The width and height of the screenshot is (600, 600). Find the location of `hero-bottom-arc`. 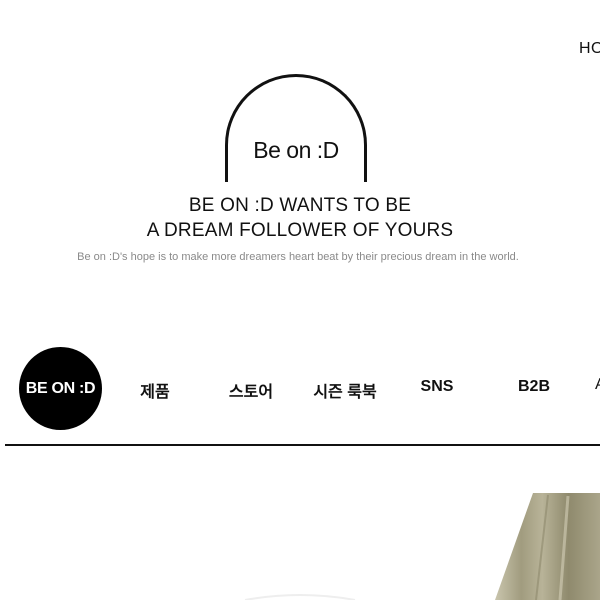

hero-bottom-arc is located at coordinates (300, 597).